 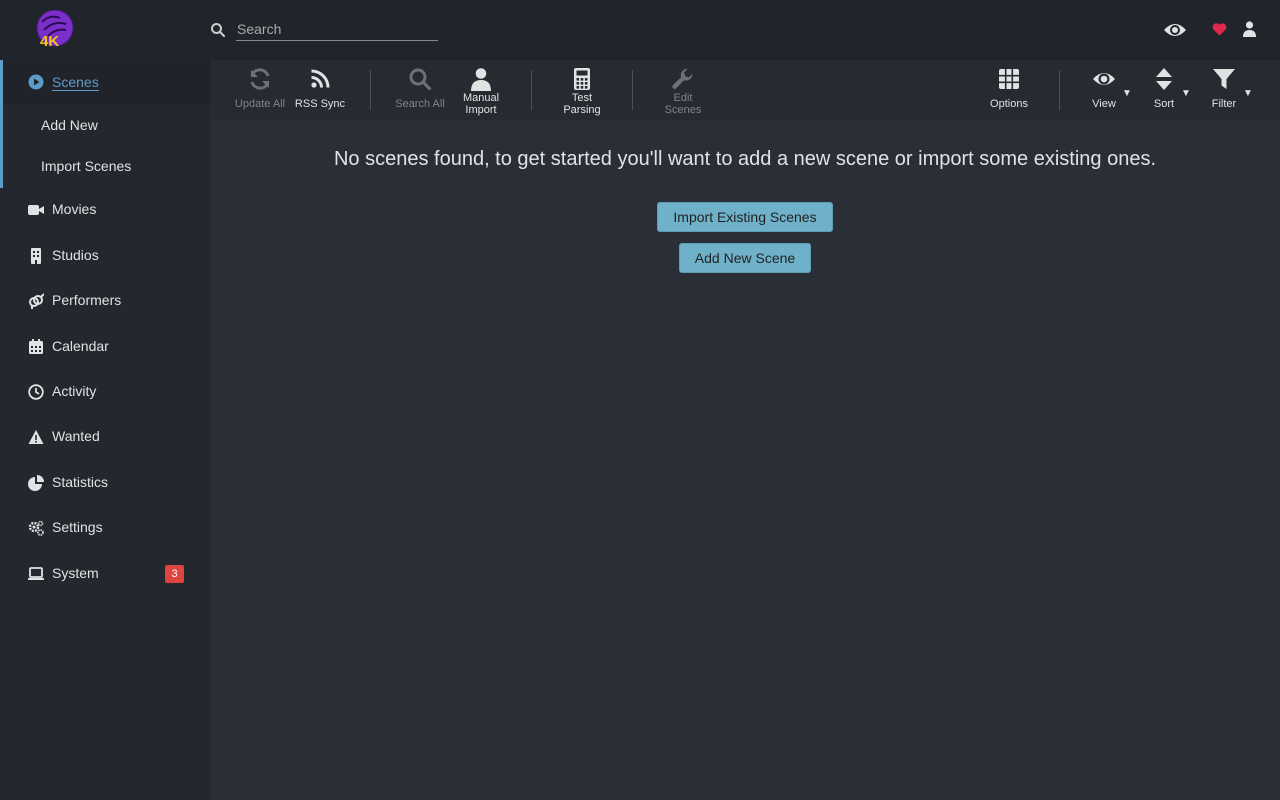 I want to click on refresh-icon, so click(x=260, y=79).